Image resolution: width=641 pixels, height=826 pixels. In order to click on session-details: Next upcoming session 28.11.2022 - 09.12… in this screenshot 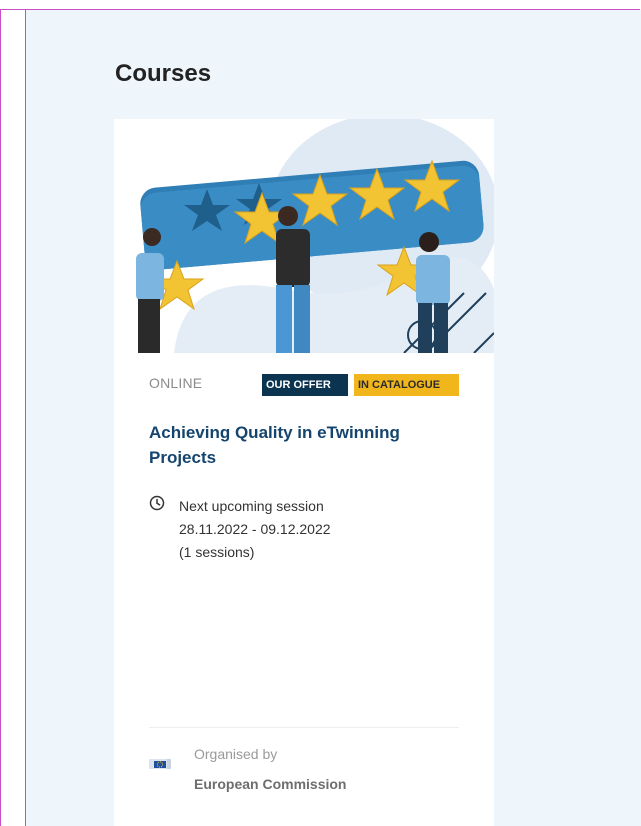, I will do `click(255, 529)`.